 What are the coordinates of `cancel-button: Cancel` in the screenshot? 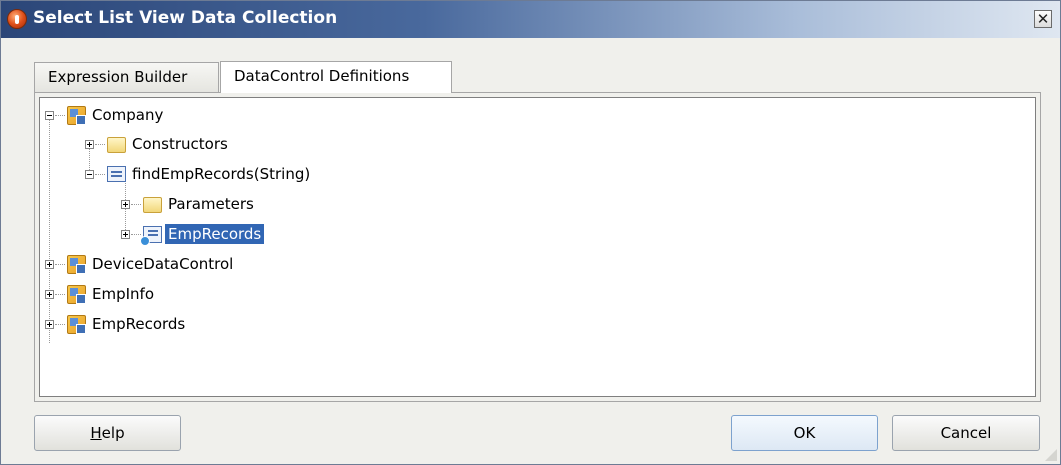 It's located at (966, 433).